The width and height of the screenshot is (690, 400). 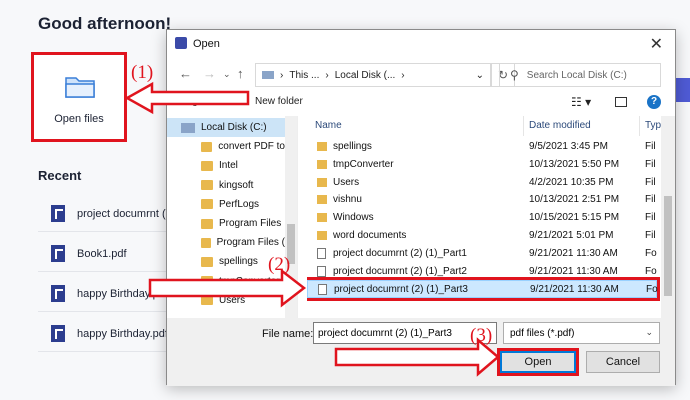 I want to click on annotation-label-2: (2), so click(x=279, y=264).